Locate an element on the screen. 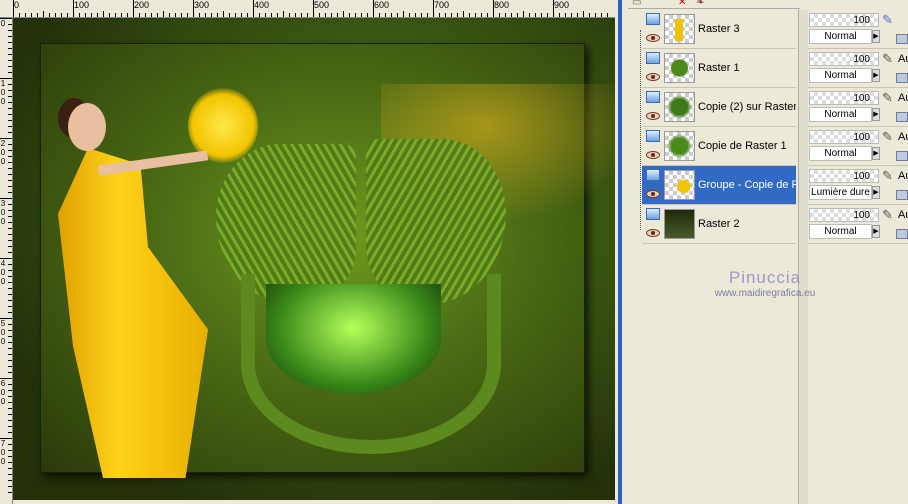  new-layer-icon: ▭ is located at coordinates (636, 4).